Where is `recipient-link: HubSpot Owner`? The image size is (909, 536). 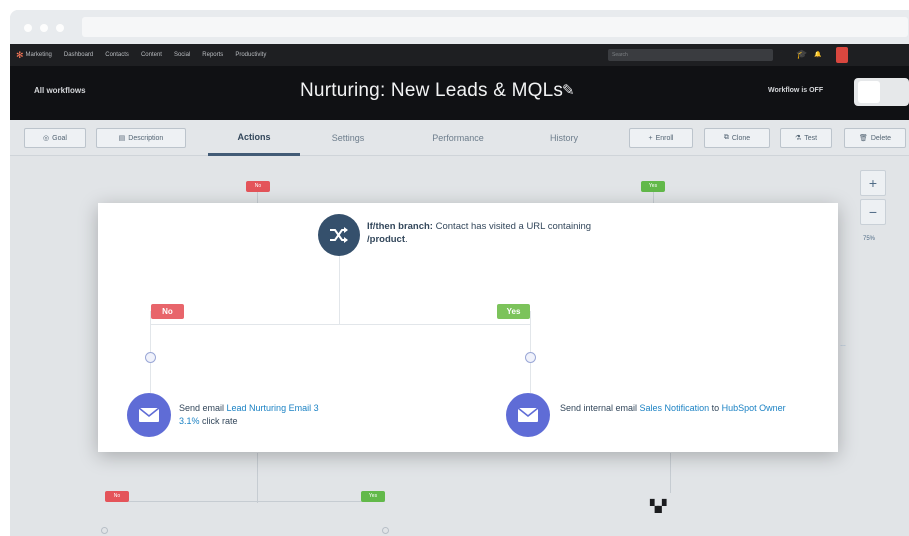 recipient-link: HubSpot Owner is located at coordinates (754, 408).